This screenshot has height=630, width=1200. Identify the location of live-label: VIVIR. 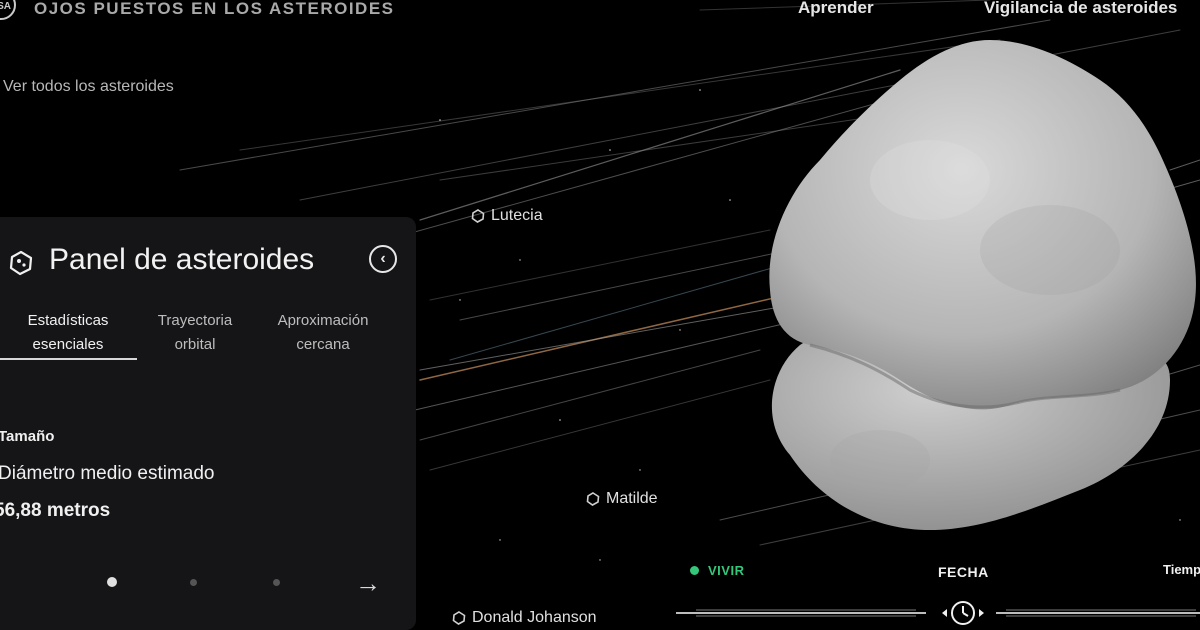
(726, 570).